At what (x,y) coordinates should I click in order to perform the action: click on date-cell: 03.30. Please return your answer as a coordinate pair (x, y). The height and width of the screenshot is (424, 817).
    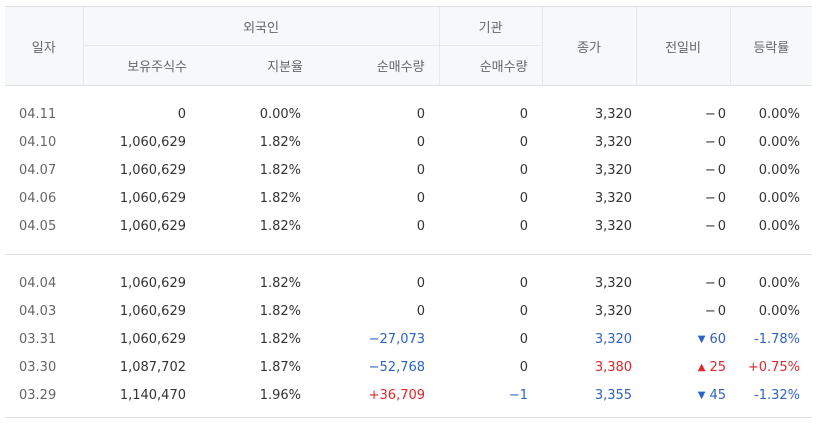
    Looking at the image, I should click on (38, 367).